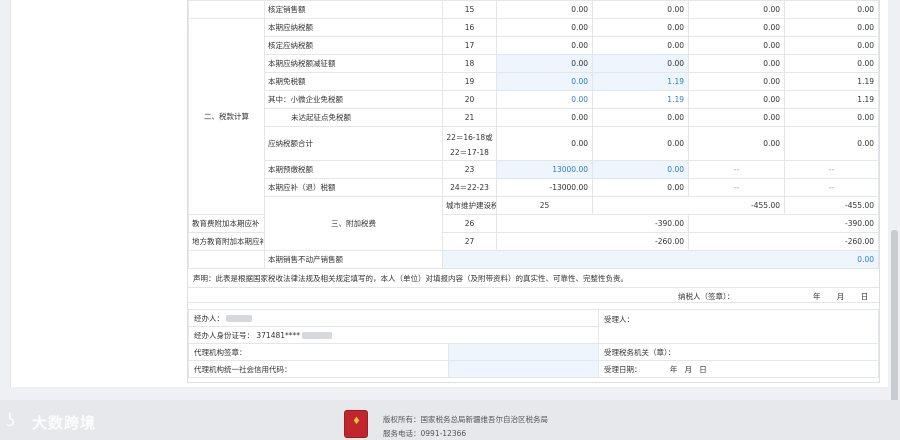 The width and height of the screenshot is (900, 440). What do you see at coordinates (544, 205) in the screenshot?
I see `line-number: 25` at bounding box center [544, 205].